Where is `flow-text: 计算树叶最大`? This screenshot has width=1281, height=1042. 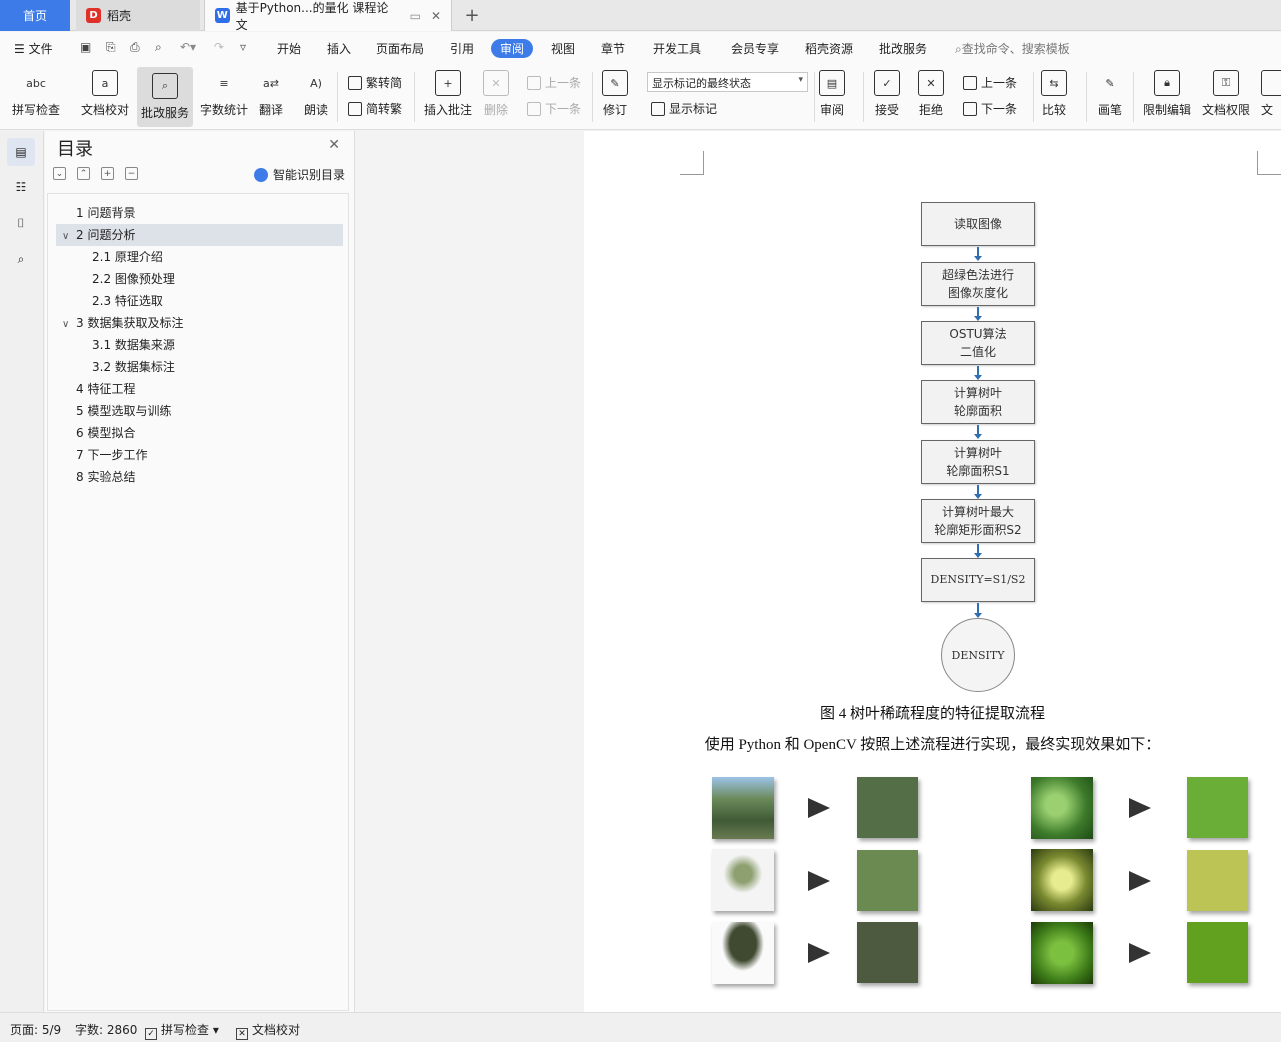
flow-text: 计算树叶最大 is located at coordinates (977, 512).